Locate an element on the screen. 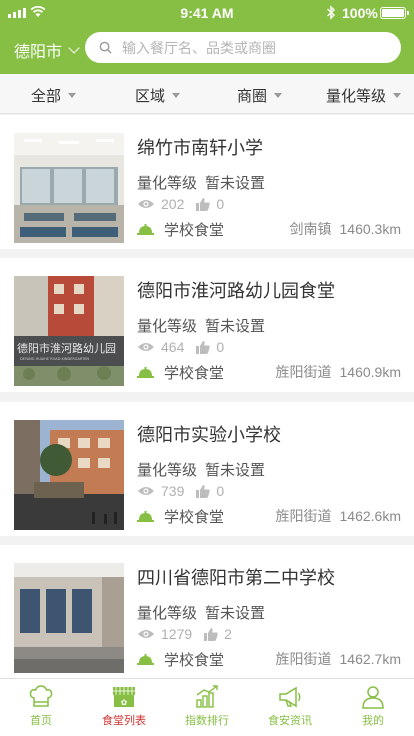  location-info: 旌阳街道 1460.9km is located at coordinates (338, 372).